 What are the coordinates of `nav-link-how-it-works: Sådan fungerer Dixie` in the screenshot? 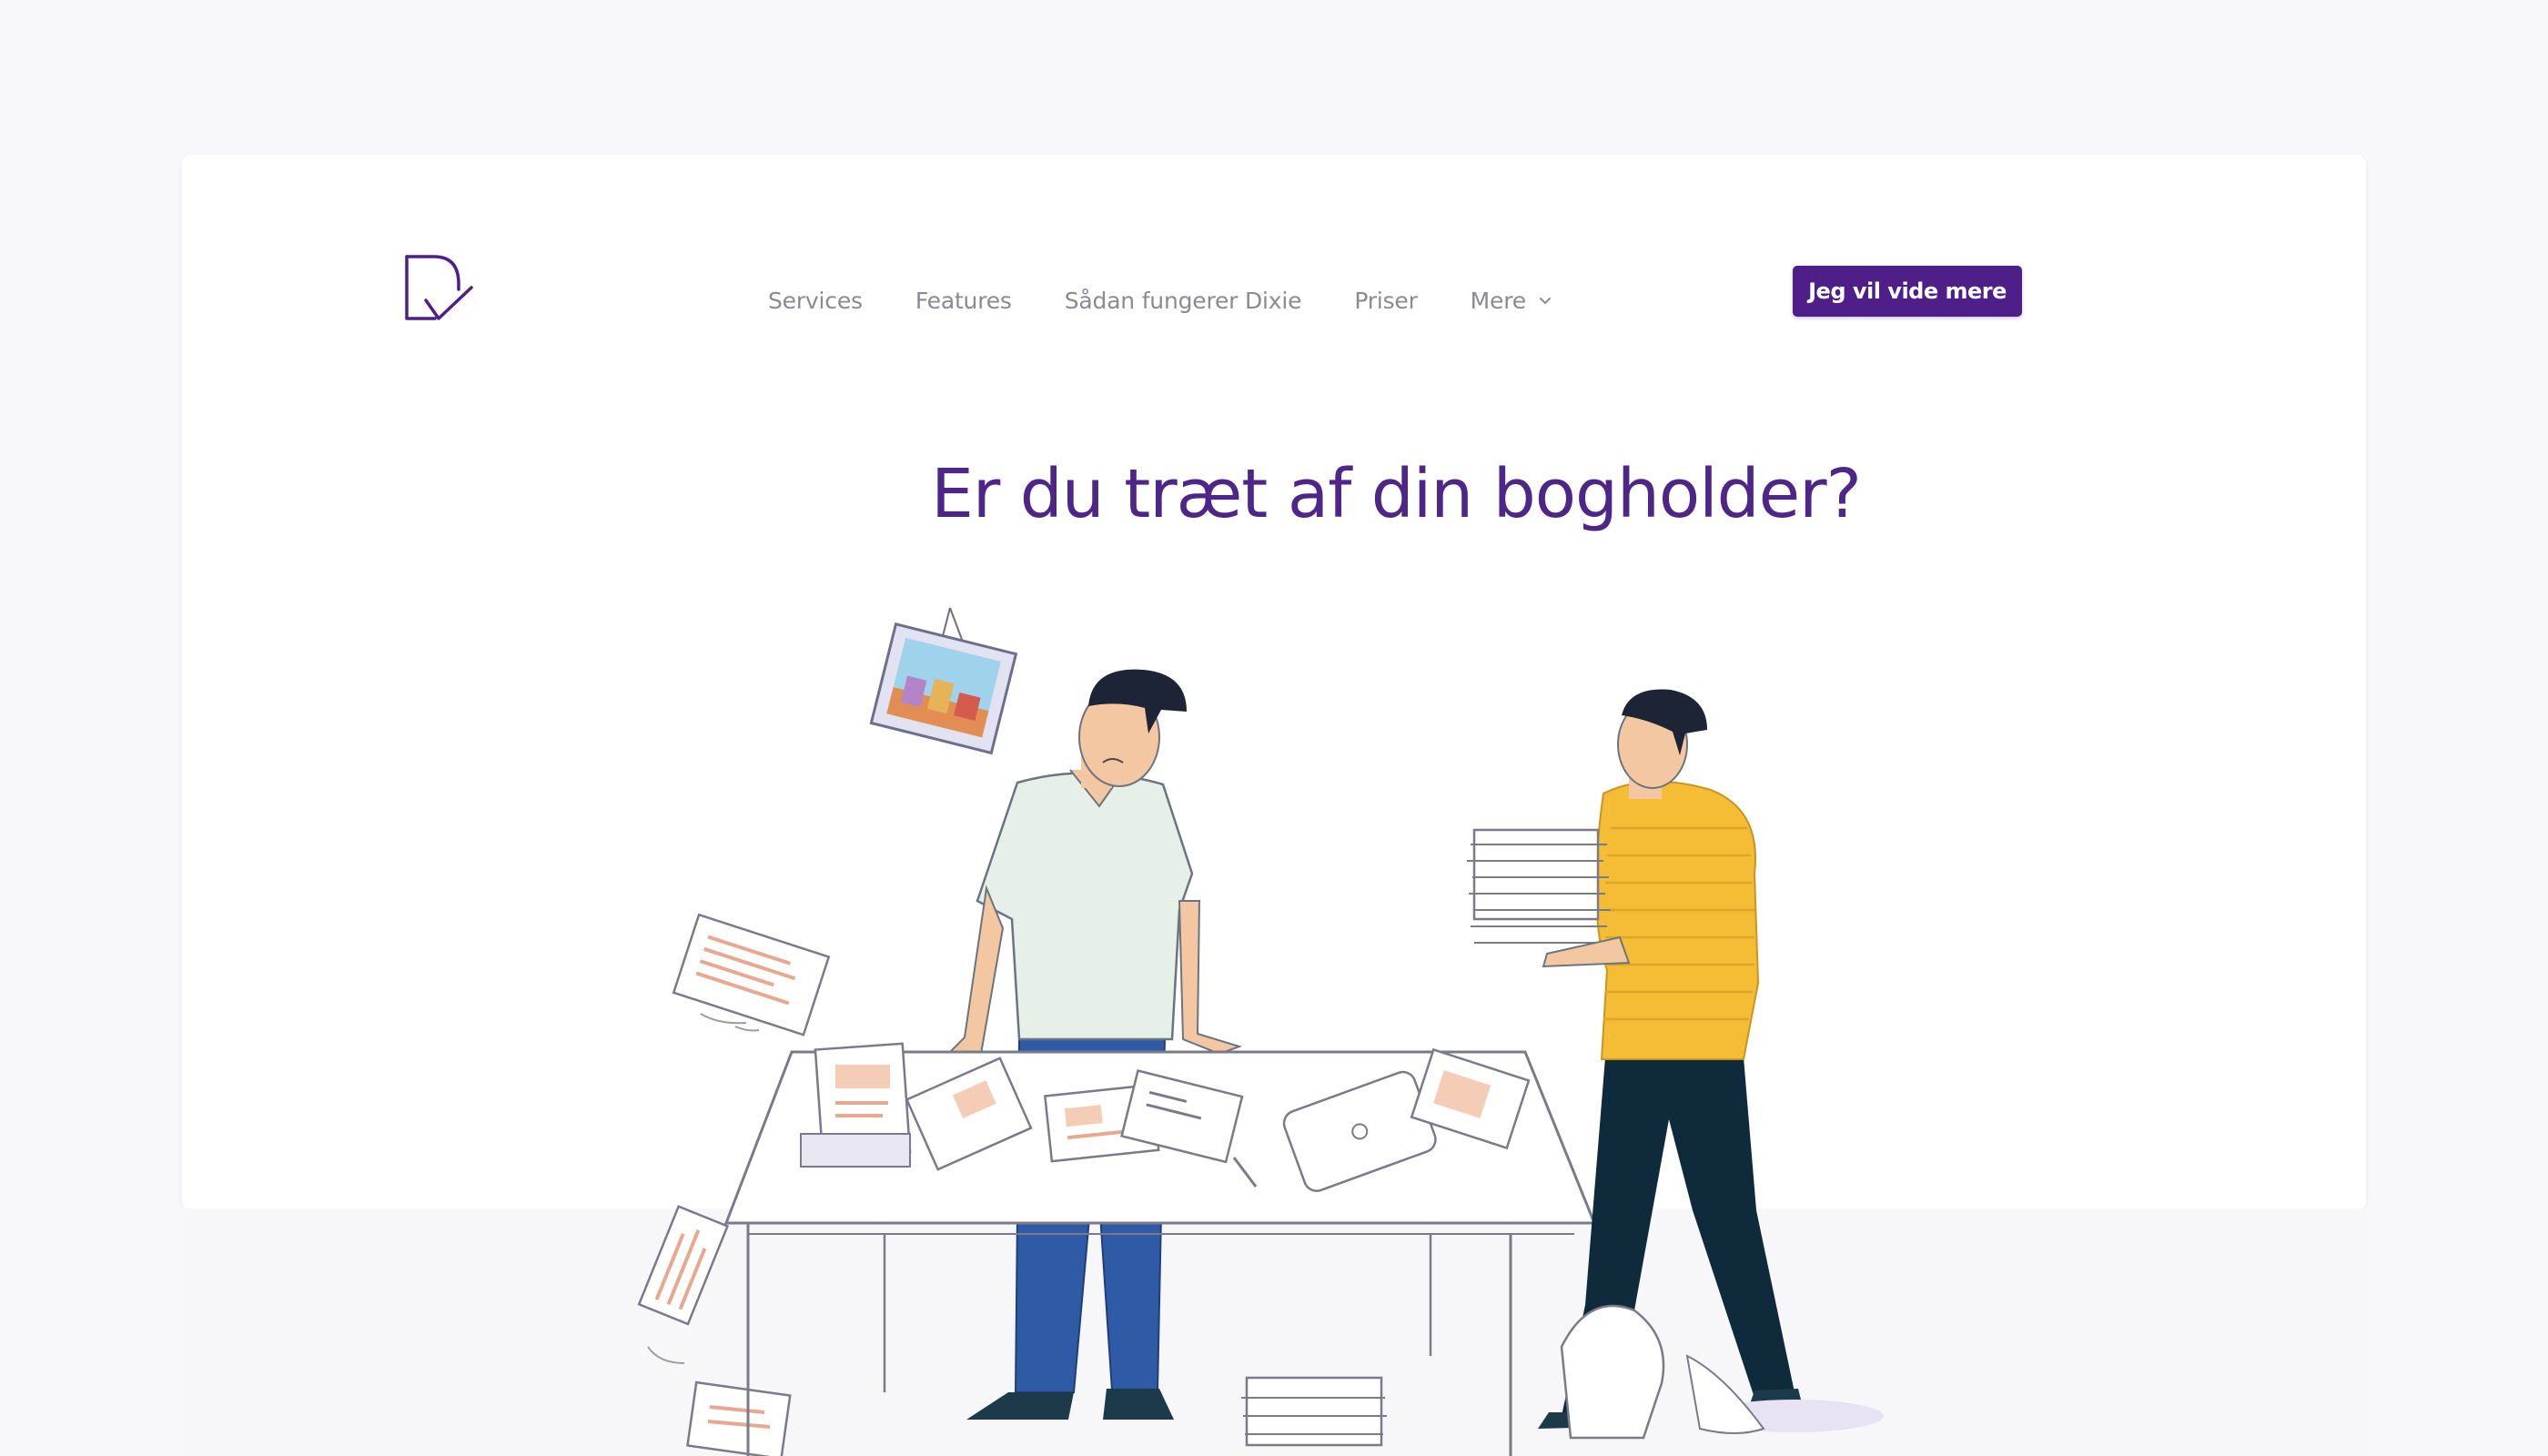 It's located at (1184, 301).